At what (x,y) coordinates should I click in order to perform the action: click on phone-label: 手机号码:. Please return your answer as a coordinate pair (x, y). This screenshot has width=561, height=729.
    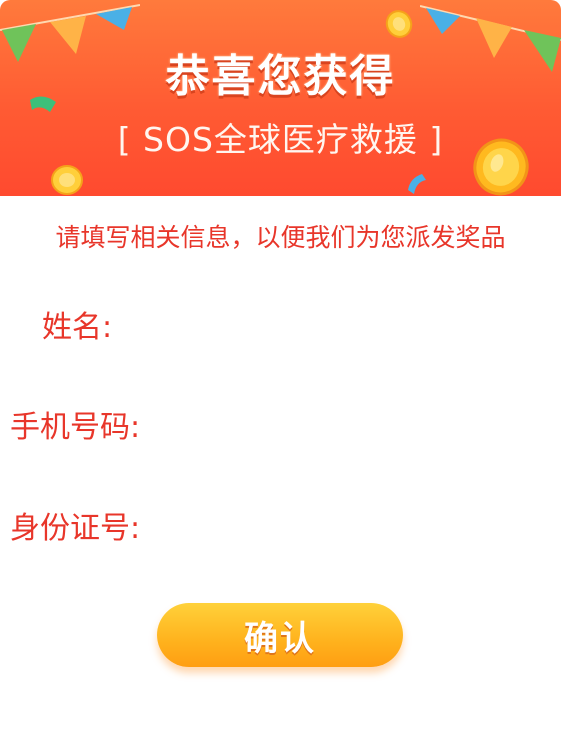
    Looking at the image, I should click on (75, 427).